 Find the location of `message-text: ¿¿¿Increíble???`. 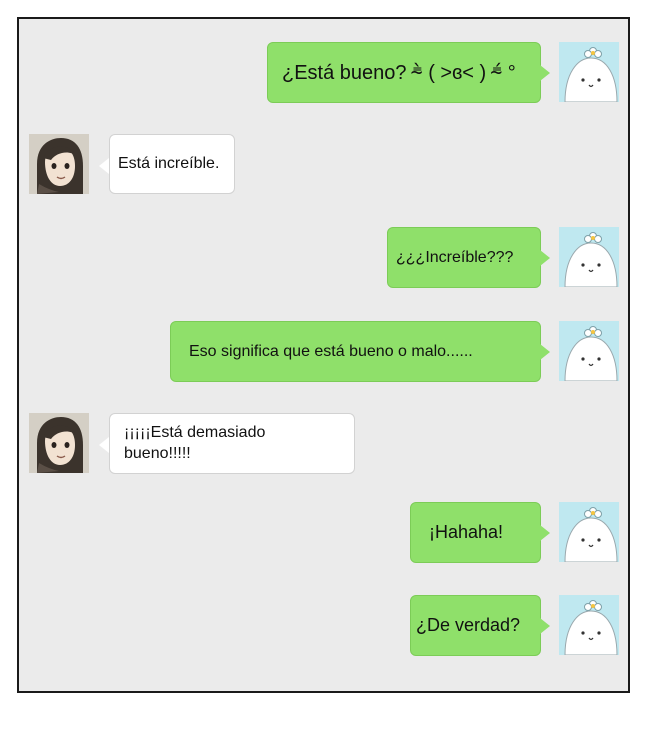

message-text: ¿¿¿Increíble??? is located at coordinates (455, 257).